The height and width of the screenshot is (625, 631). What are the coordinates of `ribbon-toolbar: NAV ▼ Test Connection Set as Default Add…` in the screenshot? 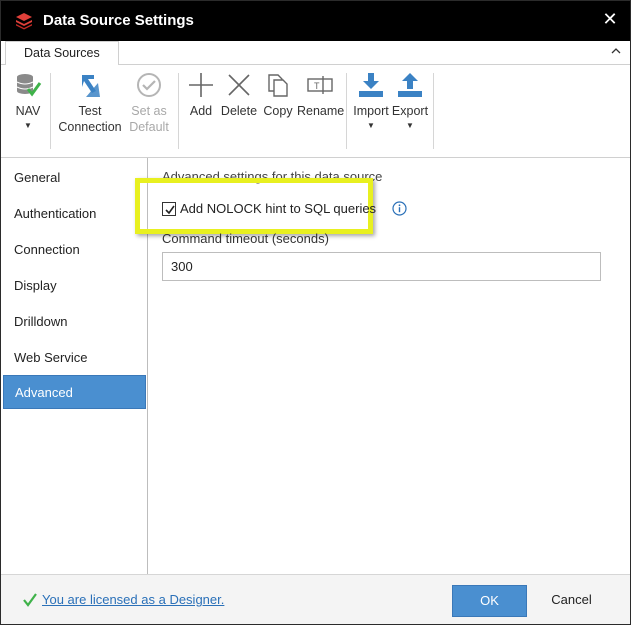 It's located at (315, 111).